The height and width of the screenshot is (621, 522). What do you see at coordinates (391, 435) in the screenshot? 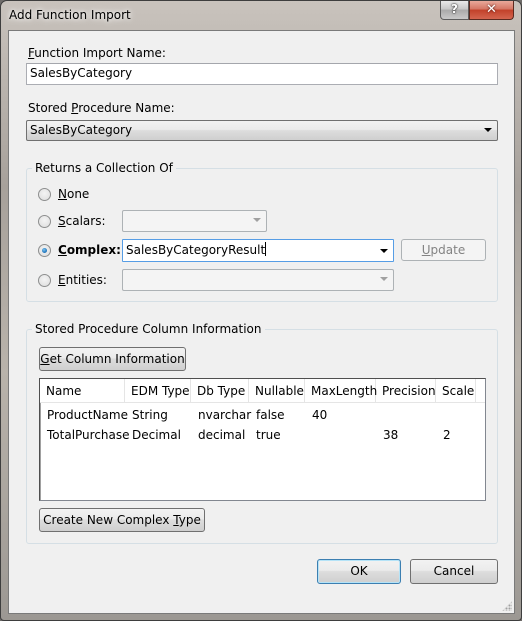
I see `cell-precision: 38` at bounding box center [391, 435].